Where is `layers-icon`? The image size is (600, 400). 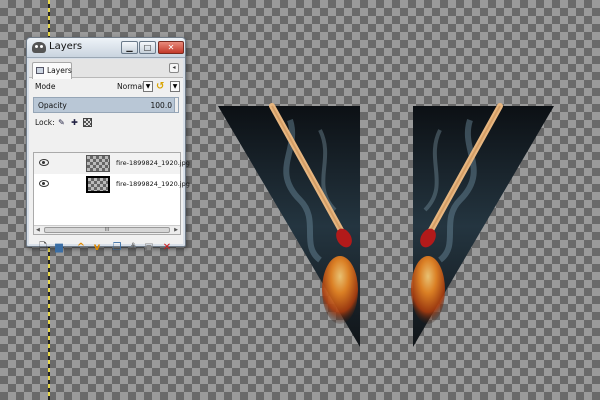 layers-icon is located at coordinates (40, 70).